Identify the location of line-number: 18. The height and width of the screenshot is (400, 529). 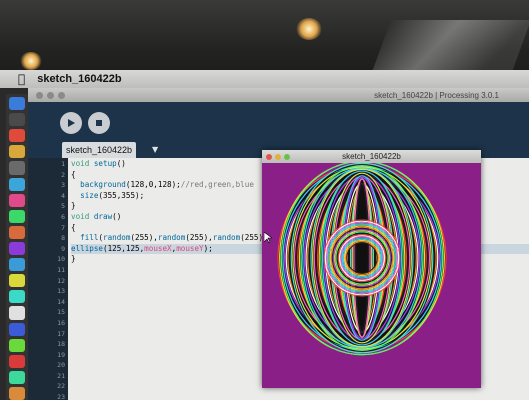
(61, 344).